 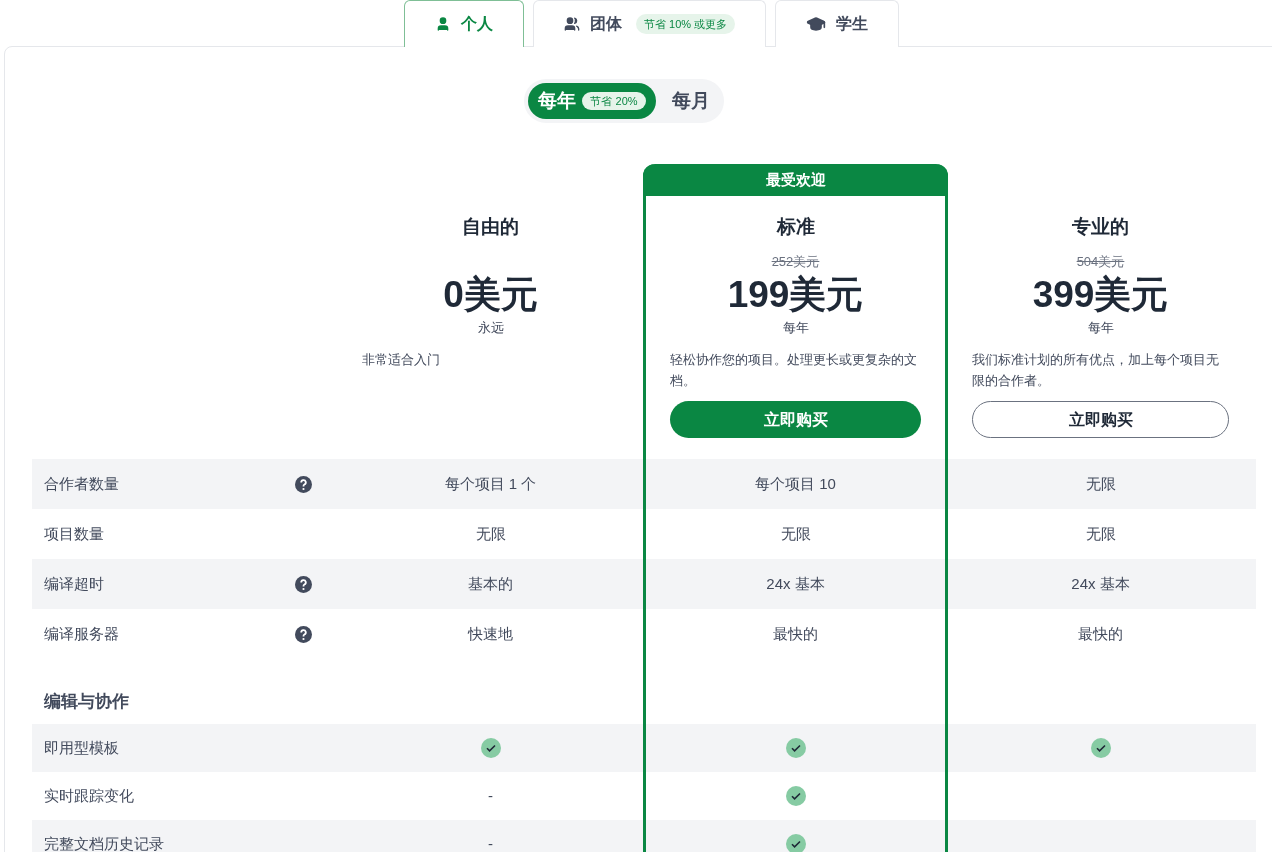 I want to click on plan-price: 399美元, so click(x=1100, y=294).